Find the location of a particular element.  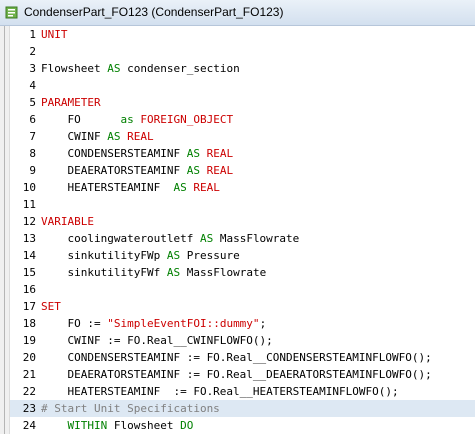

code-line: 9 DEAERATORSTEAMINF AS REAL is located at coordinates (242, 170).